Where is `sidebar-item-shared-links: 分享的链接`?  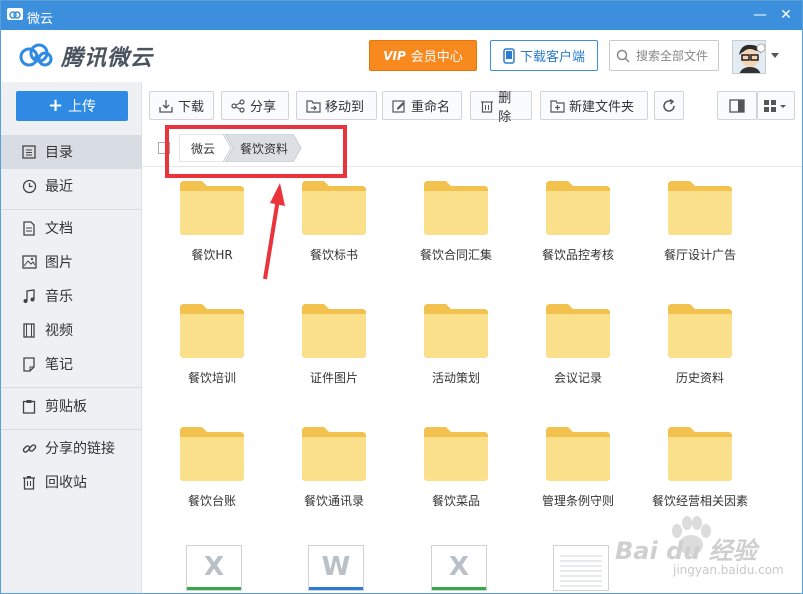 sidebar-item-shared-links: 分享的链接 is located at coordinates (71, 448).